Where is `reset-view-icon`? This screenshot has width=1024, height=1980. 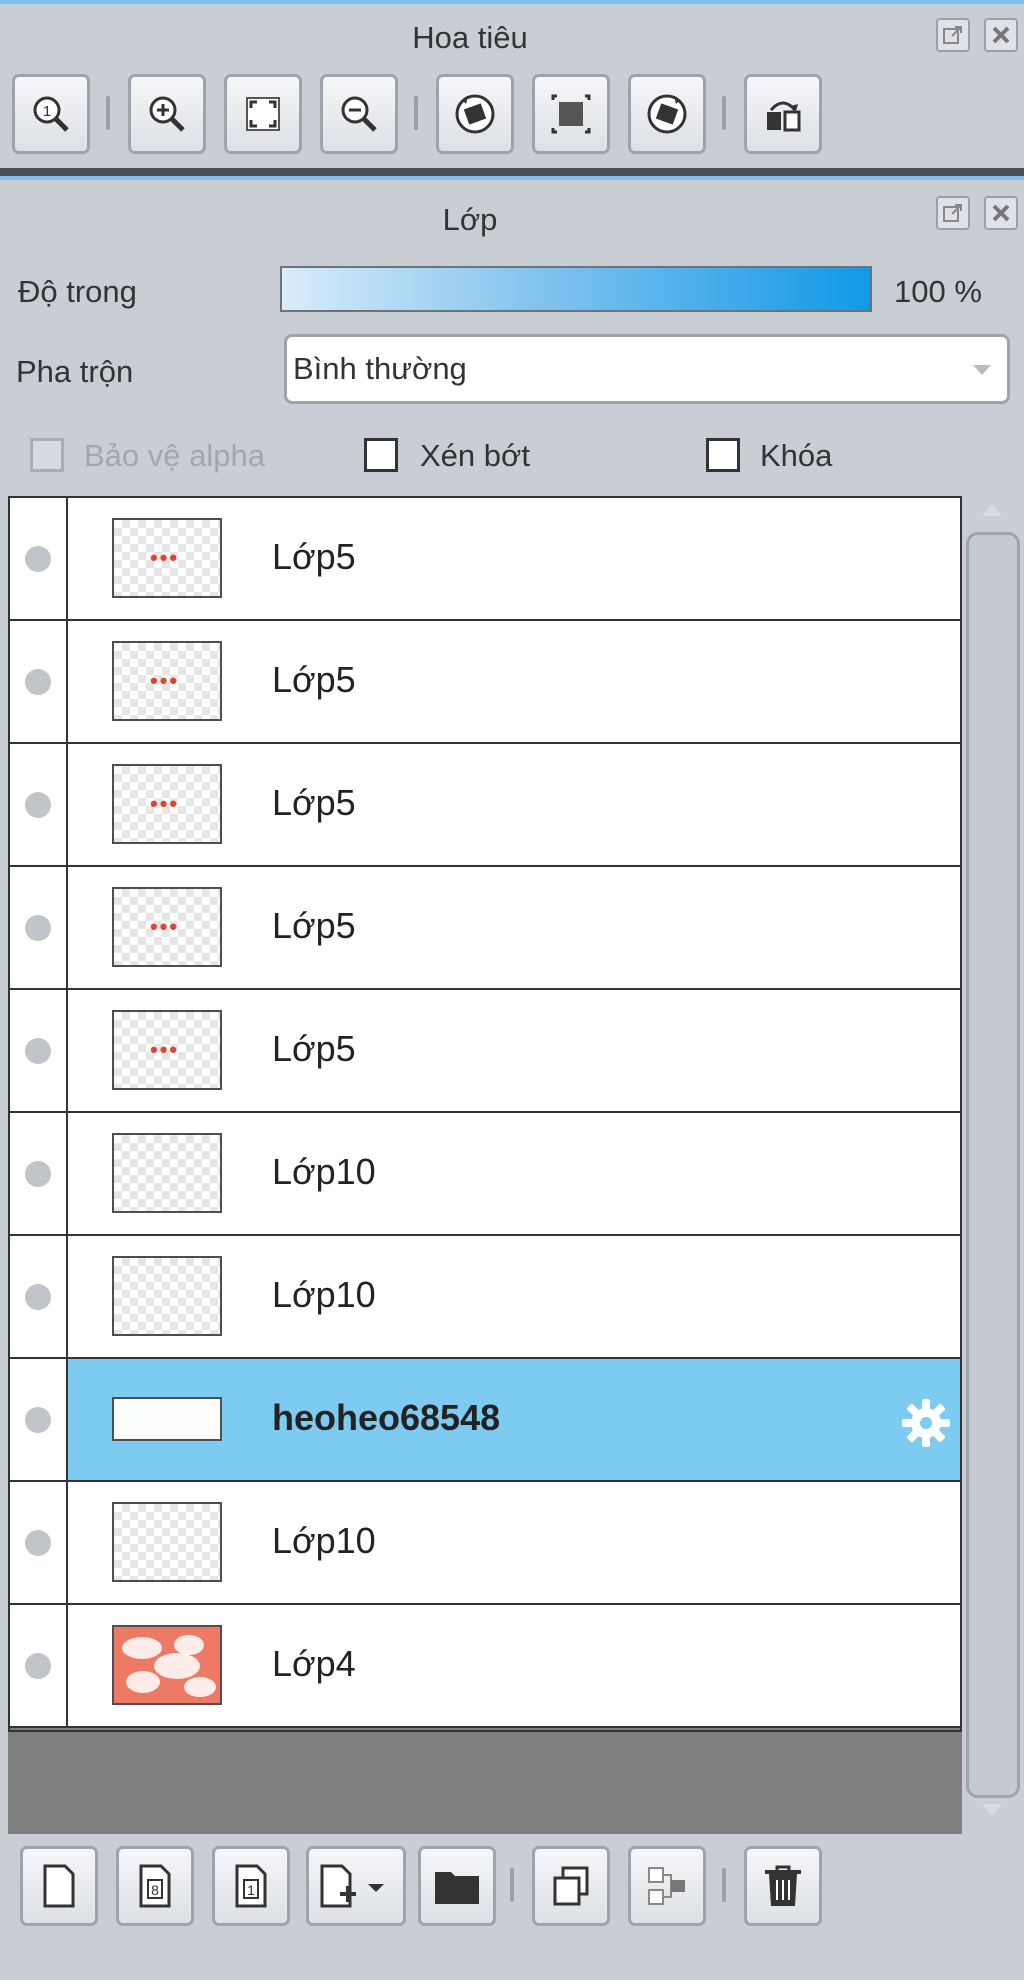
reset-view-icon is located at coordinates (571, 114).